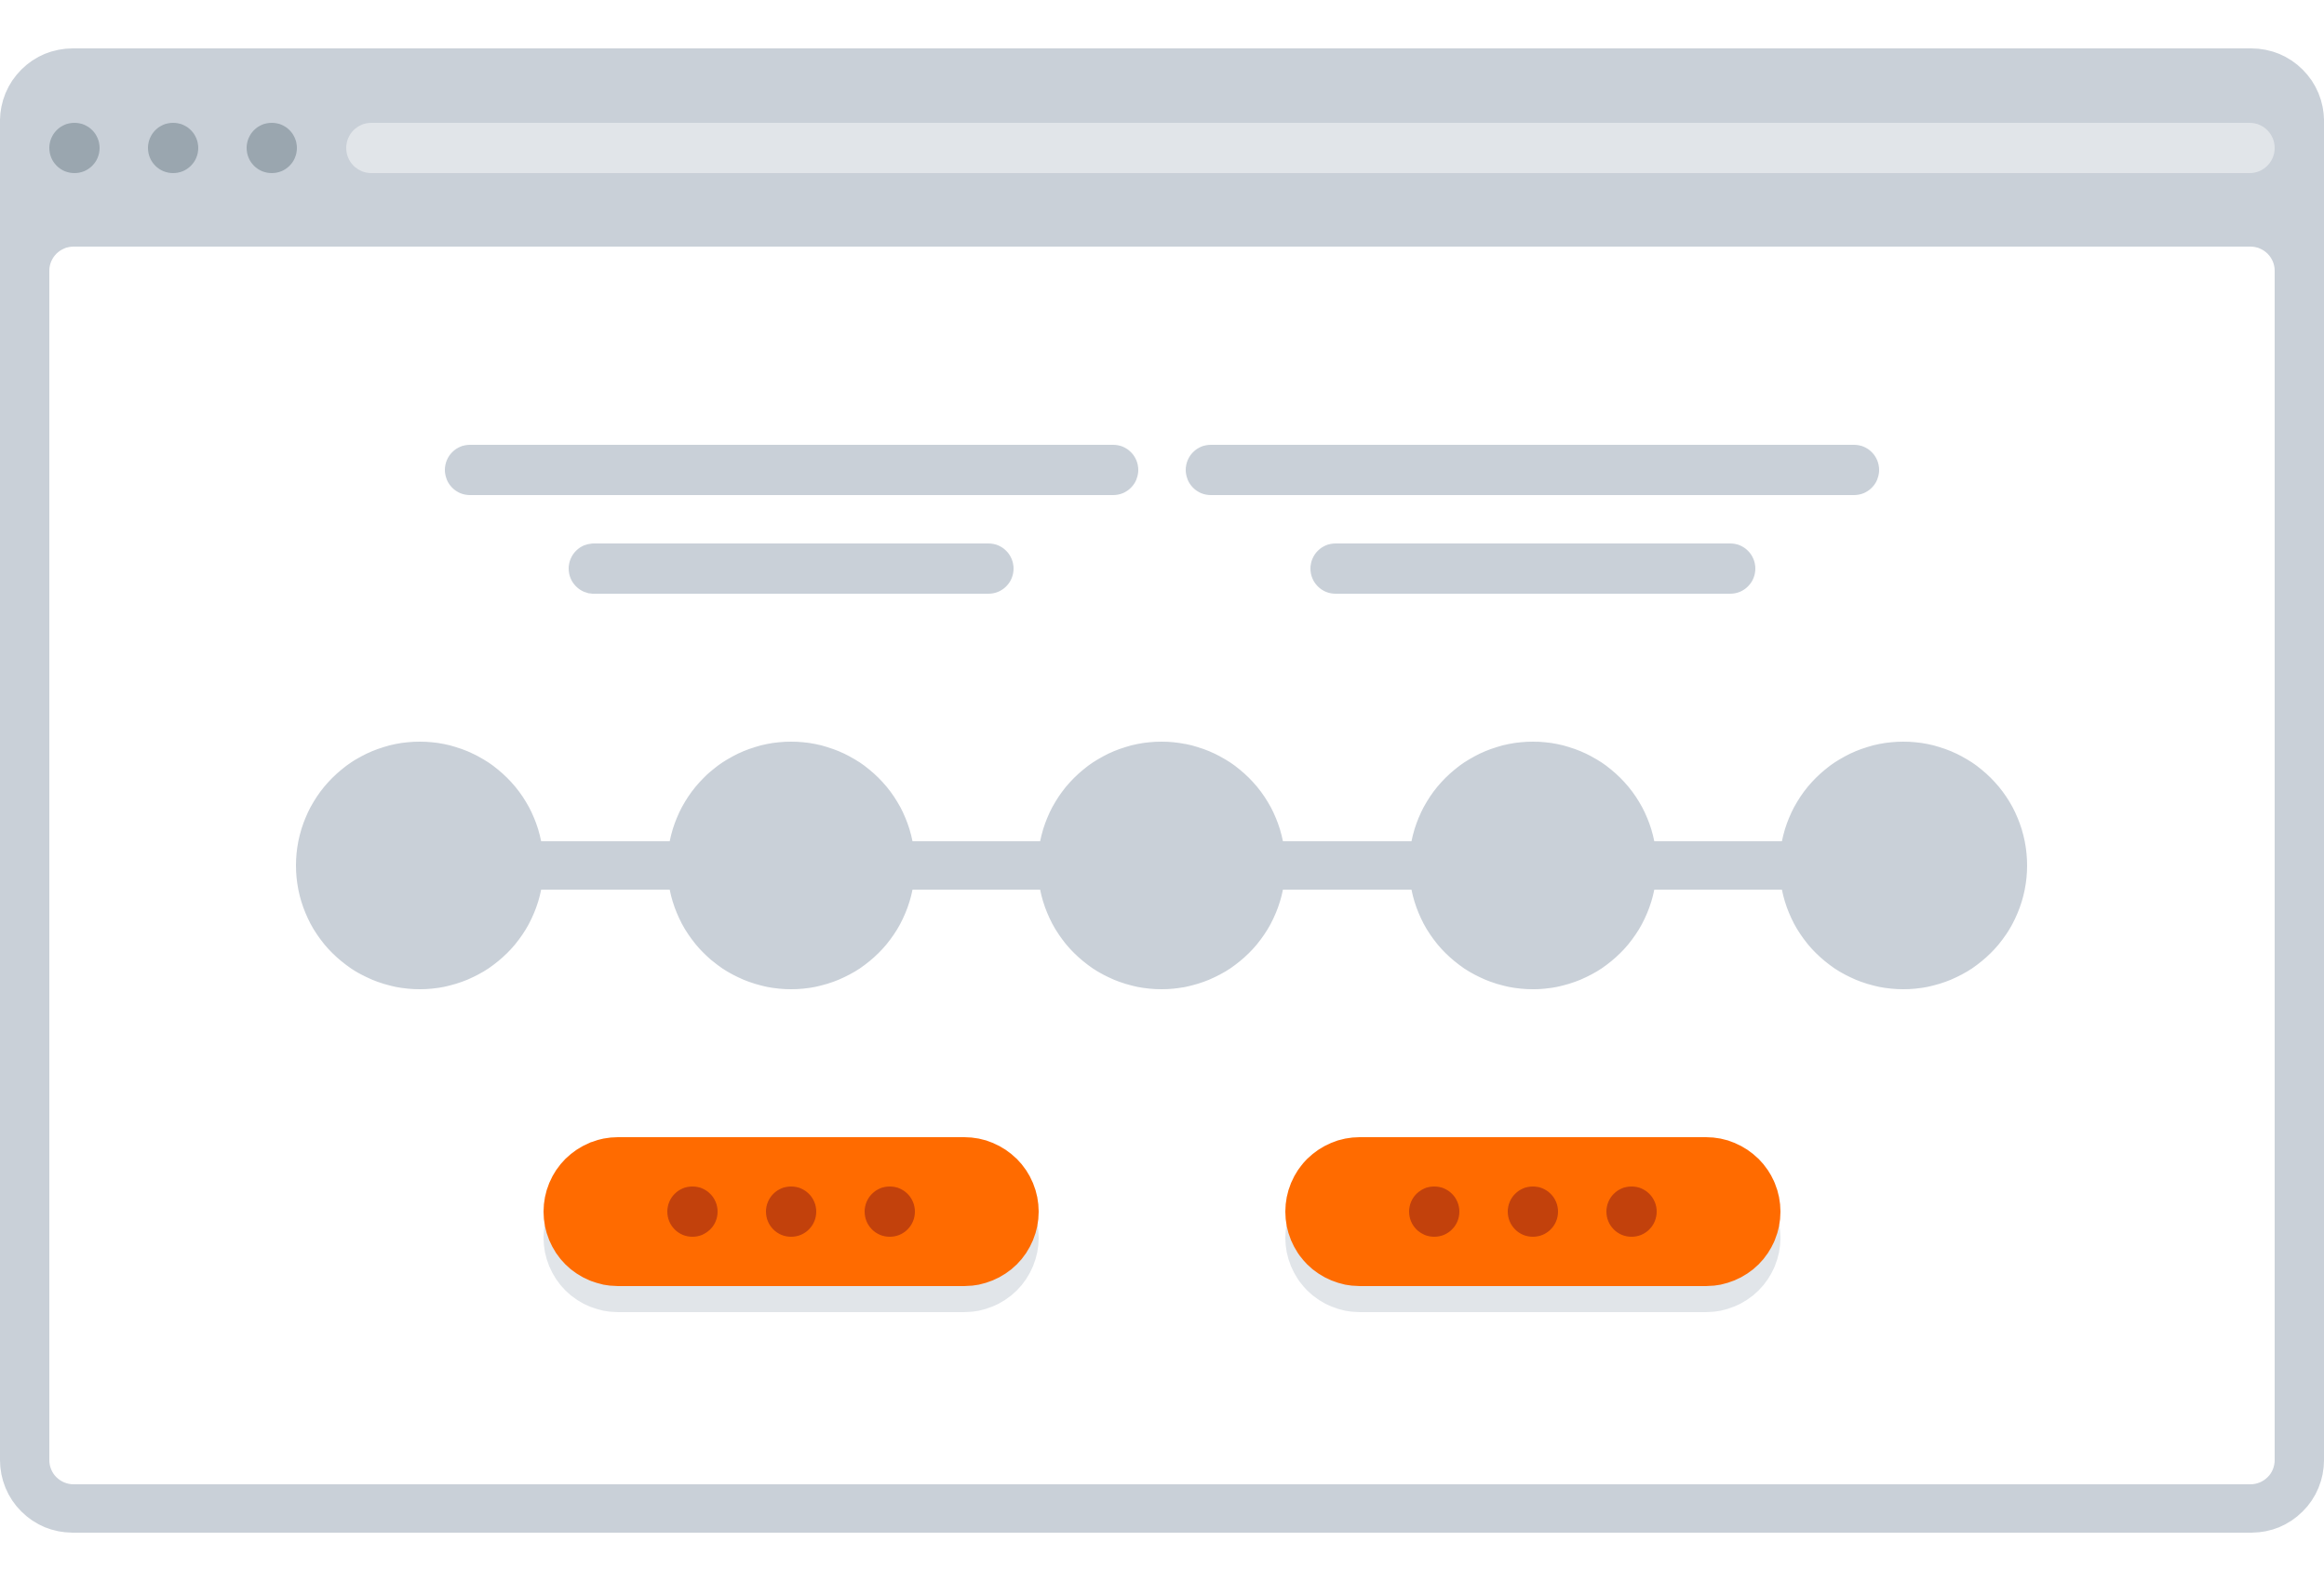 The width and height of the screenshot is (2324, 1582). Describe the element at coordinates (74, 148) in the screenshot. I see `close-dot` at that location.